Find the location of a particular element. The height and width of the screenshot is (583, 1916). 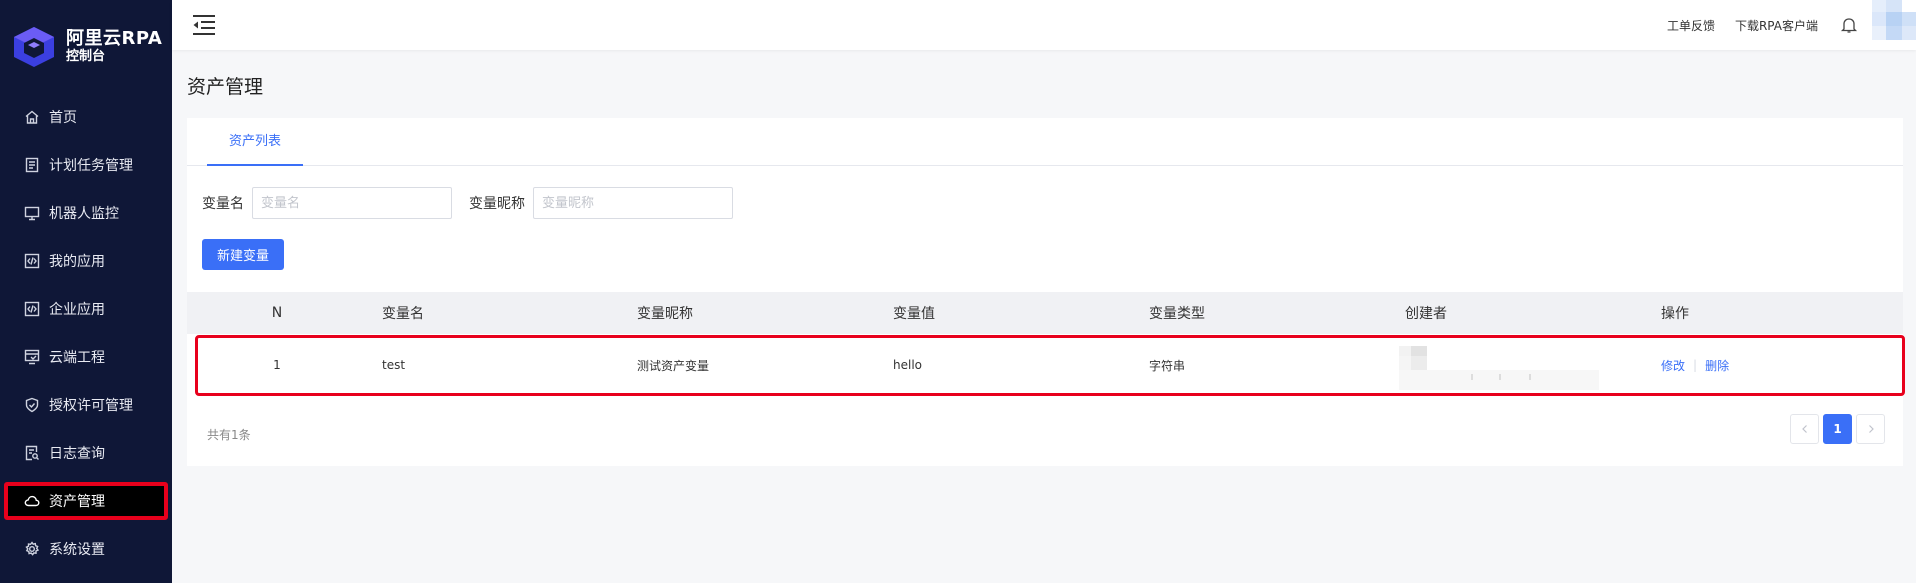

cell-n: 1 is located at coordinates (277, 365).